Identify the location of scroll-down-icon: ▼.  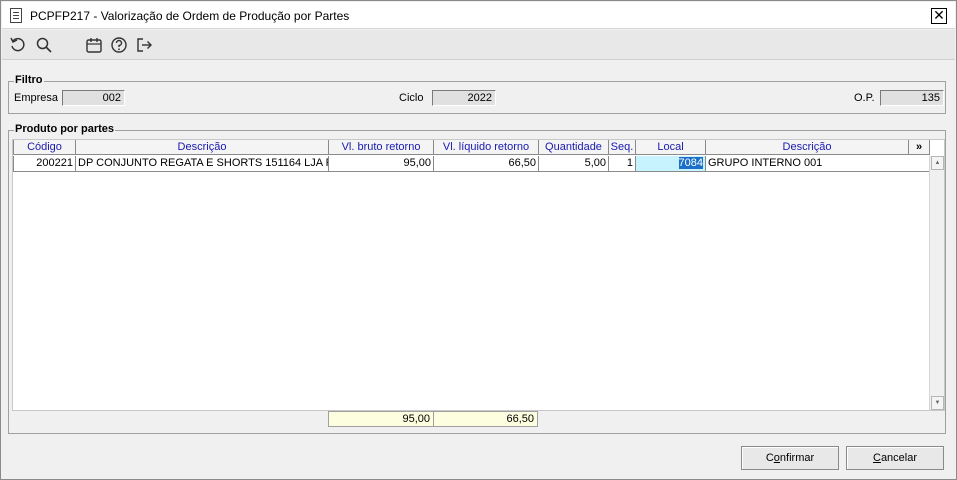
(937, 403).